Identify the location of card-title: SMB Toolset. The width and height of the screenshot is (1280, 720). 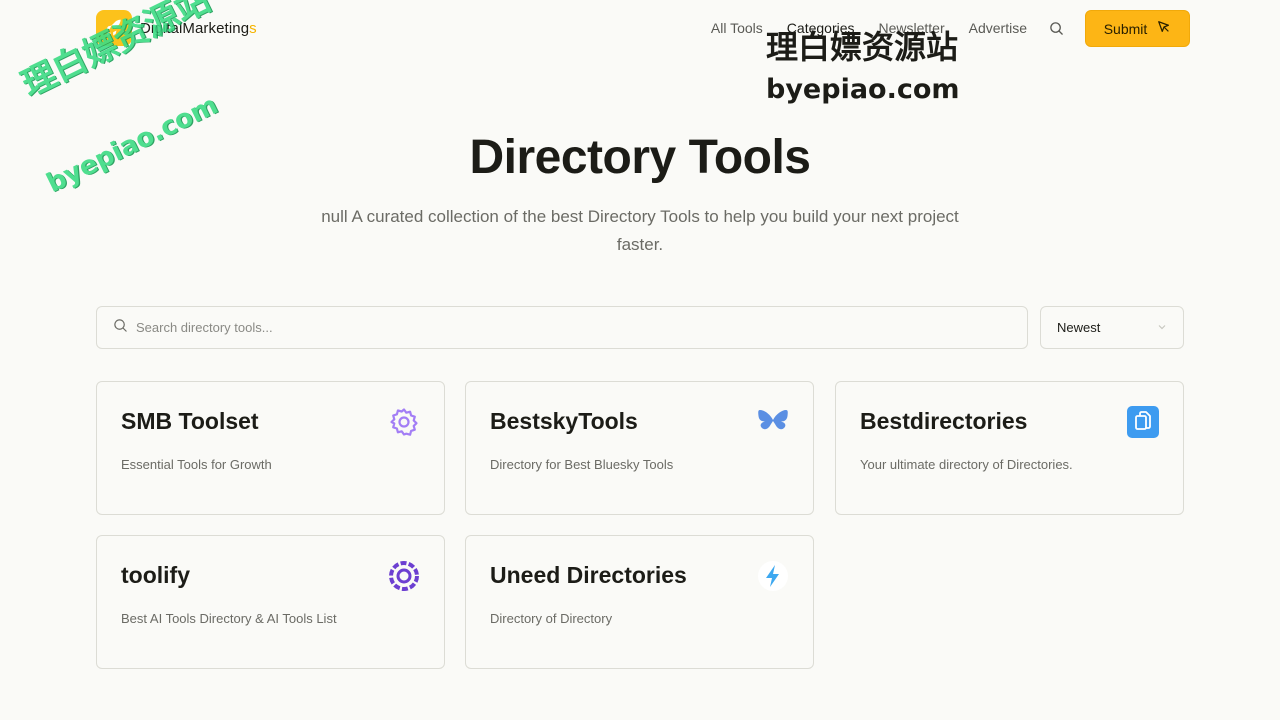
(190, 421).